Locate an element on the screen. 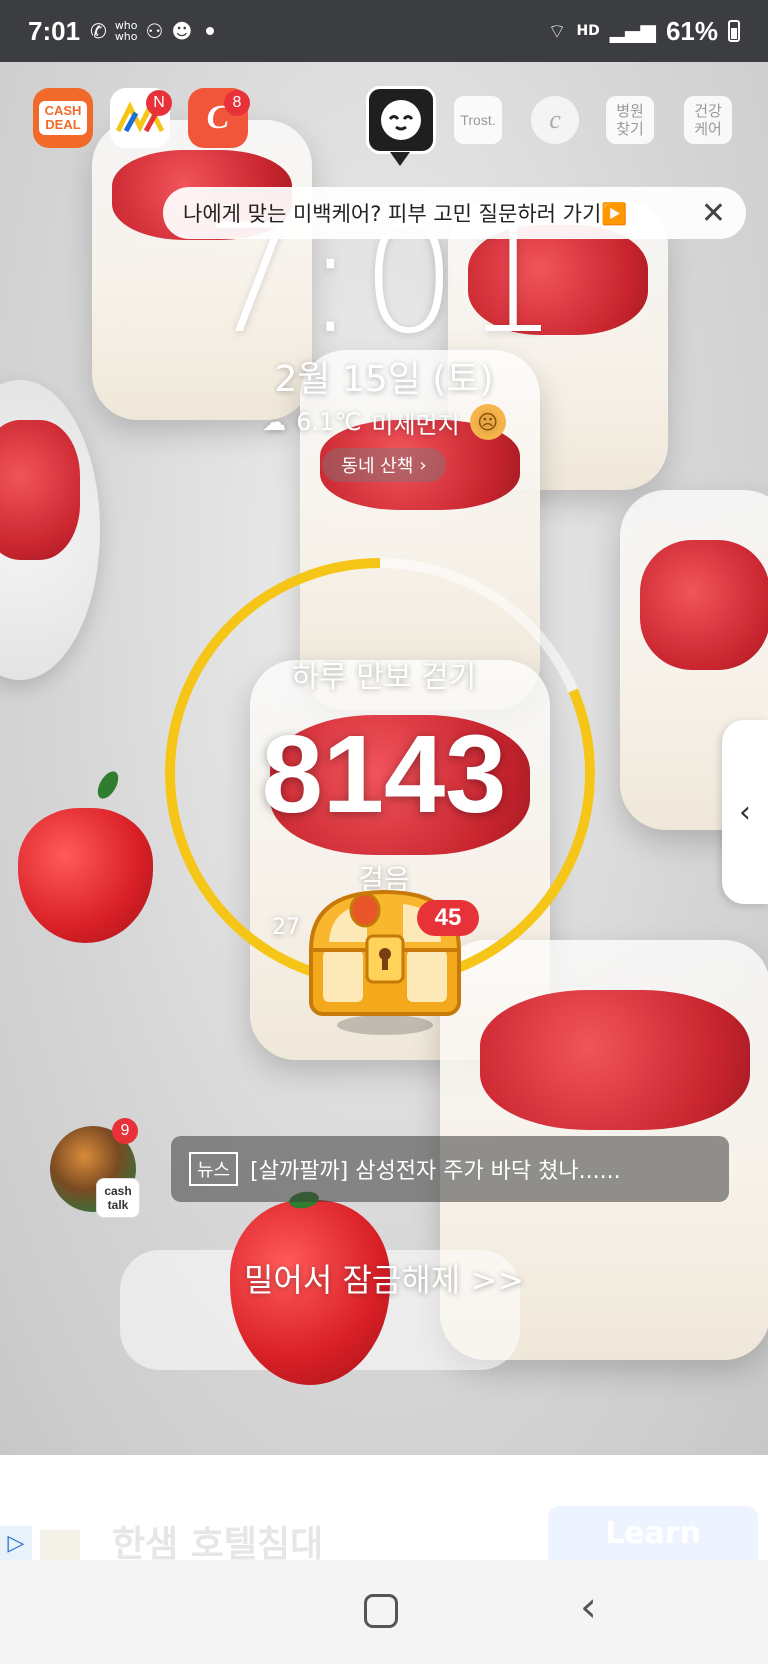 The image size is (768, 1664). lockscreen-date: 2월 15일 (토) is located at coordinates (384, 379).